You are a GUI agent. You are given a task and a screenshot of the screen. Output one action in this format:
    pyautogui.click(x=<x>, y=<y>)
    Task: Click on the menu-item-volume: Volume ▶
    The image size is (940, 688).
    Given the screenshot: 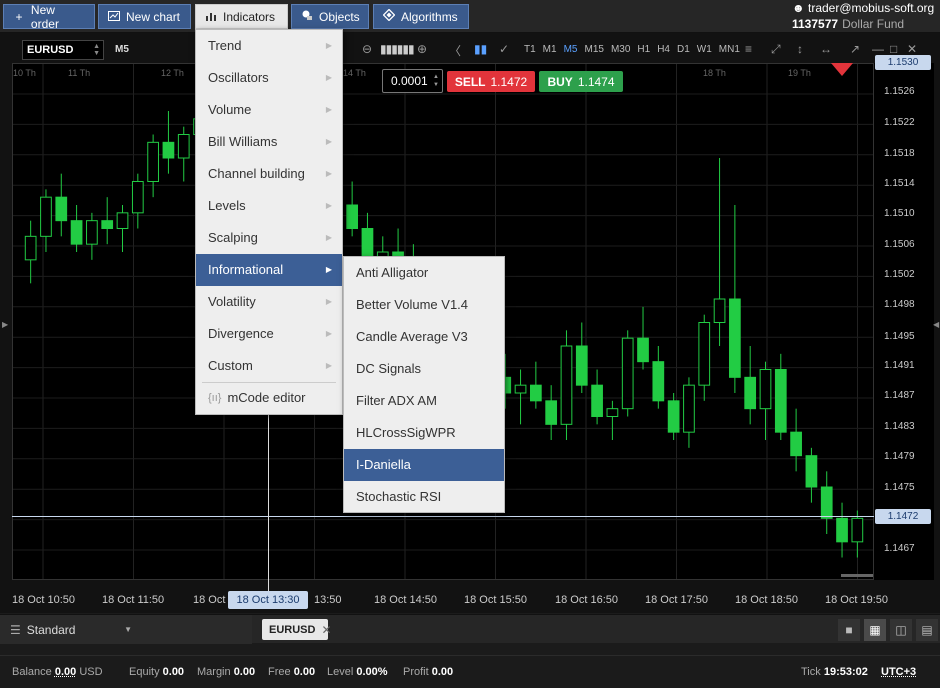 What is the action you would take?
    pyautogui.click(x=269, y=110)
    